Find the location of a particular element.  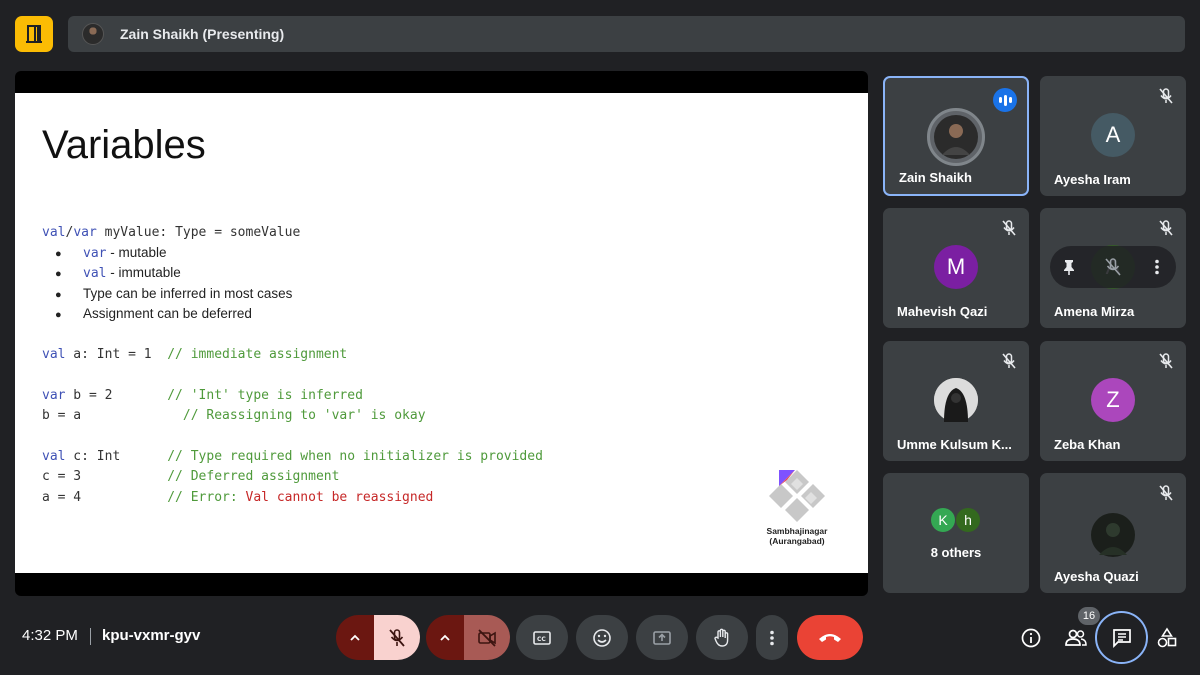

tile-hover-controls is located at coordinates (1113, 267).